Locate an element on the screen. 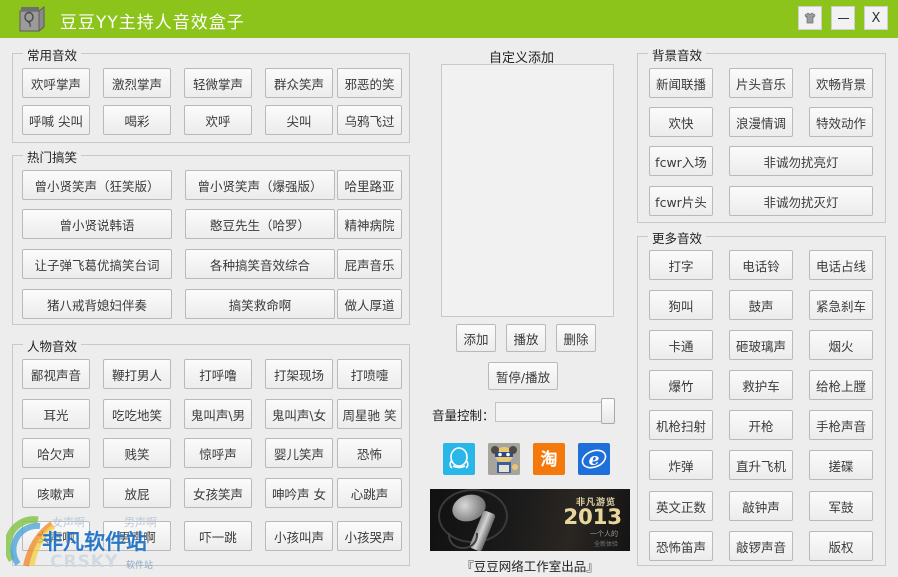 Image resolution: width=898 pixels, height=577 pixels. sound-button: 鼓声 is located at coordinates (761, 305).